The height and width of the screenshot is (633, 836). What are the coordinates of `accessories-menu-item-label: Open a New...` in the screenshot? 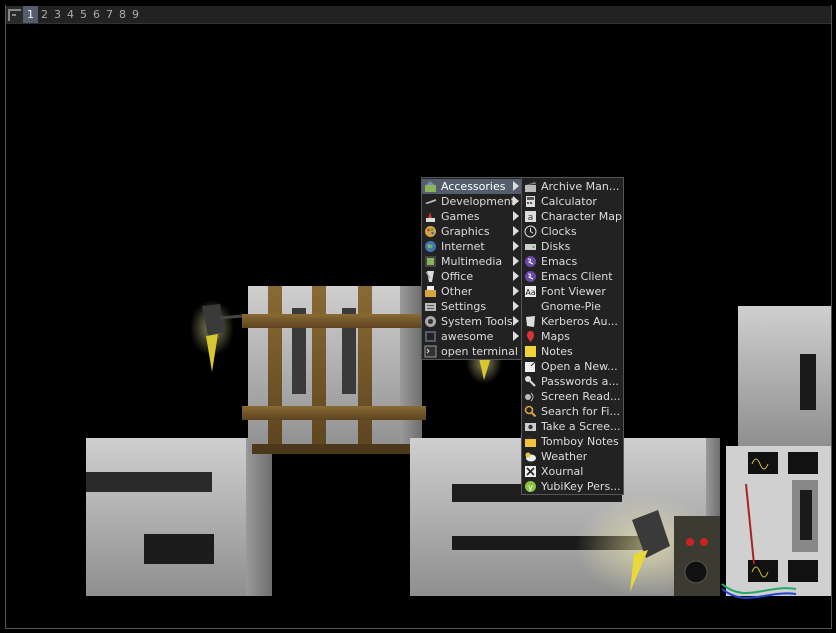 It's located at (579, 366).